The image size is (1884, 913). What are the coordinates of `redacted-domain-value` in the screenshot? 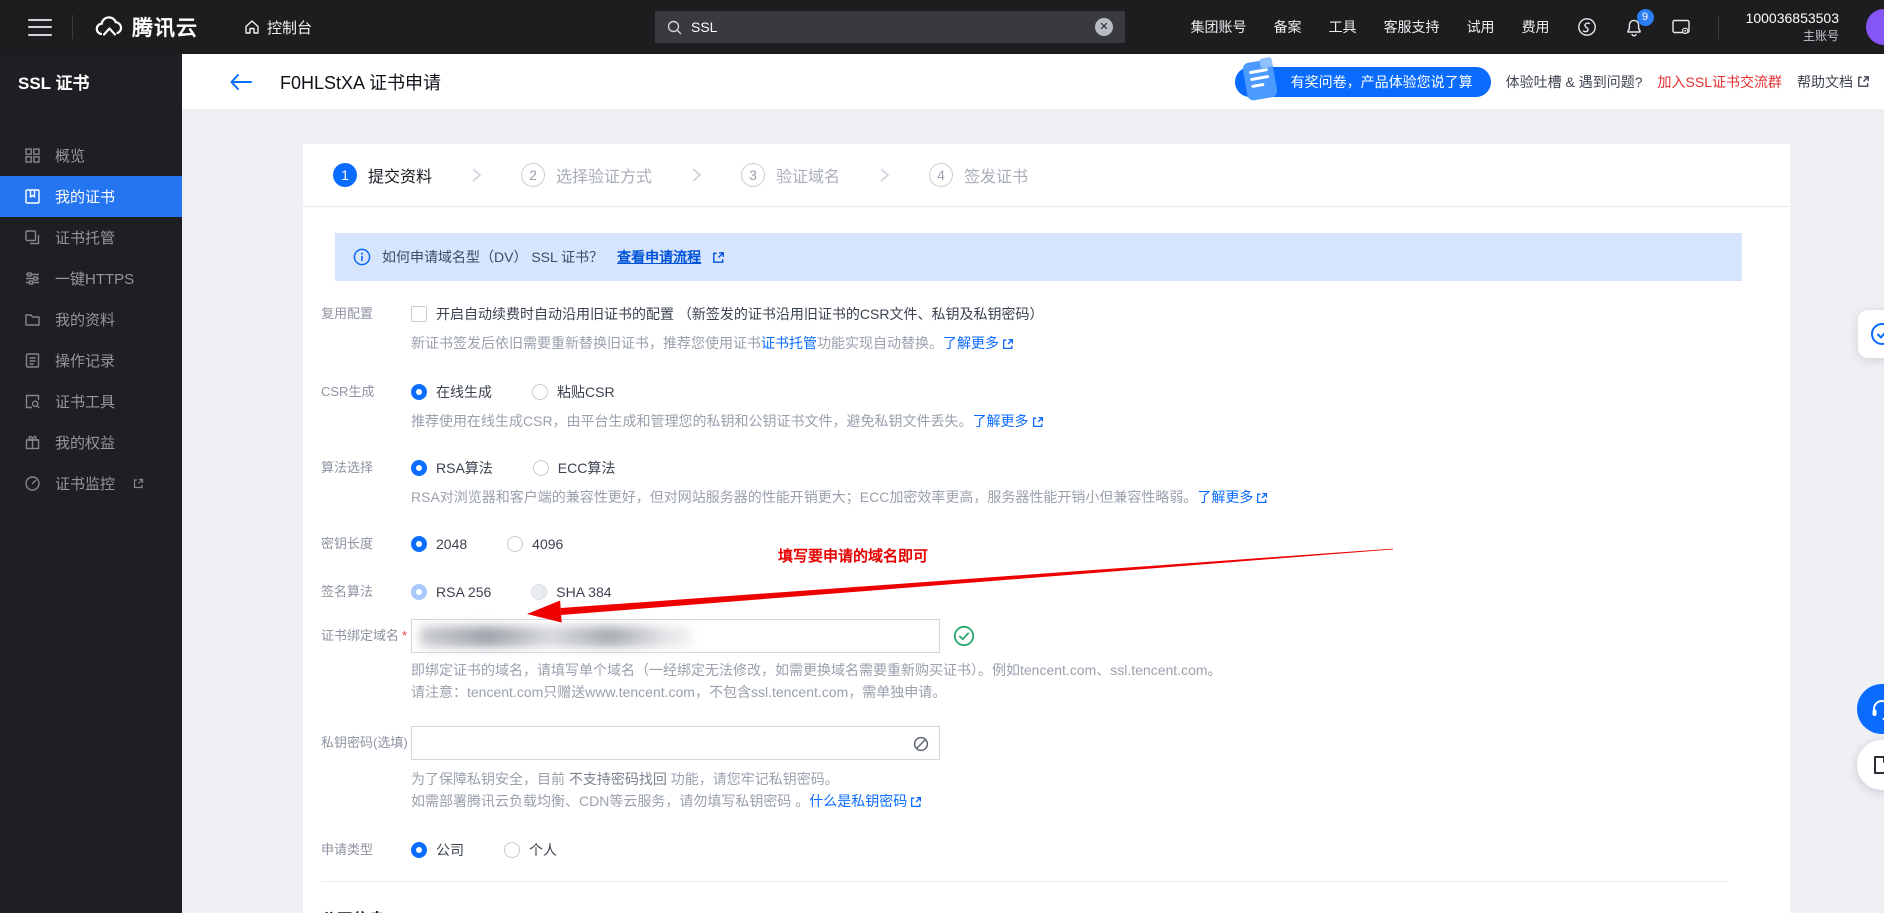 It's located at (556, 636).